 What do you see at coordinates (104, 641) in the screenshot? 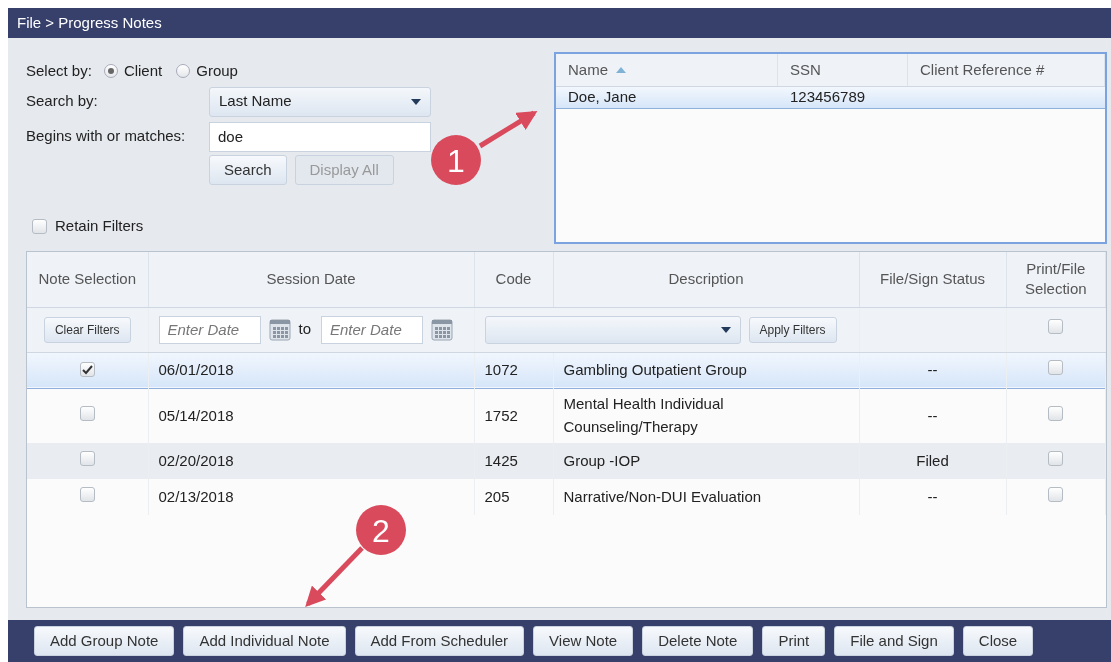
I see `footer-button: Add Group Note` at bounding box center [104, 641].